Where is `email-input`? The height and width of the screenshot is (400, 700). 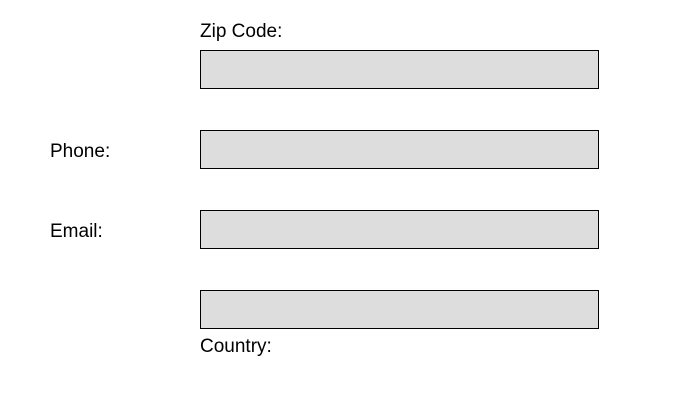 email-input is located at coordinates (399, 229).